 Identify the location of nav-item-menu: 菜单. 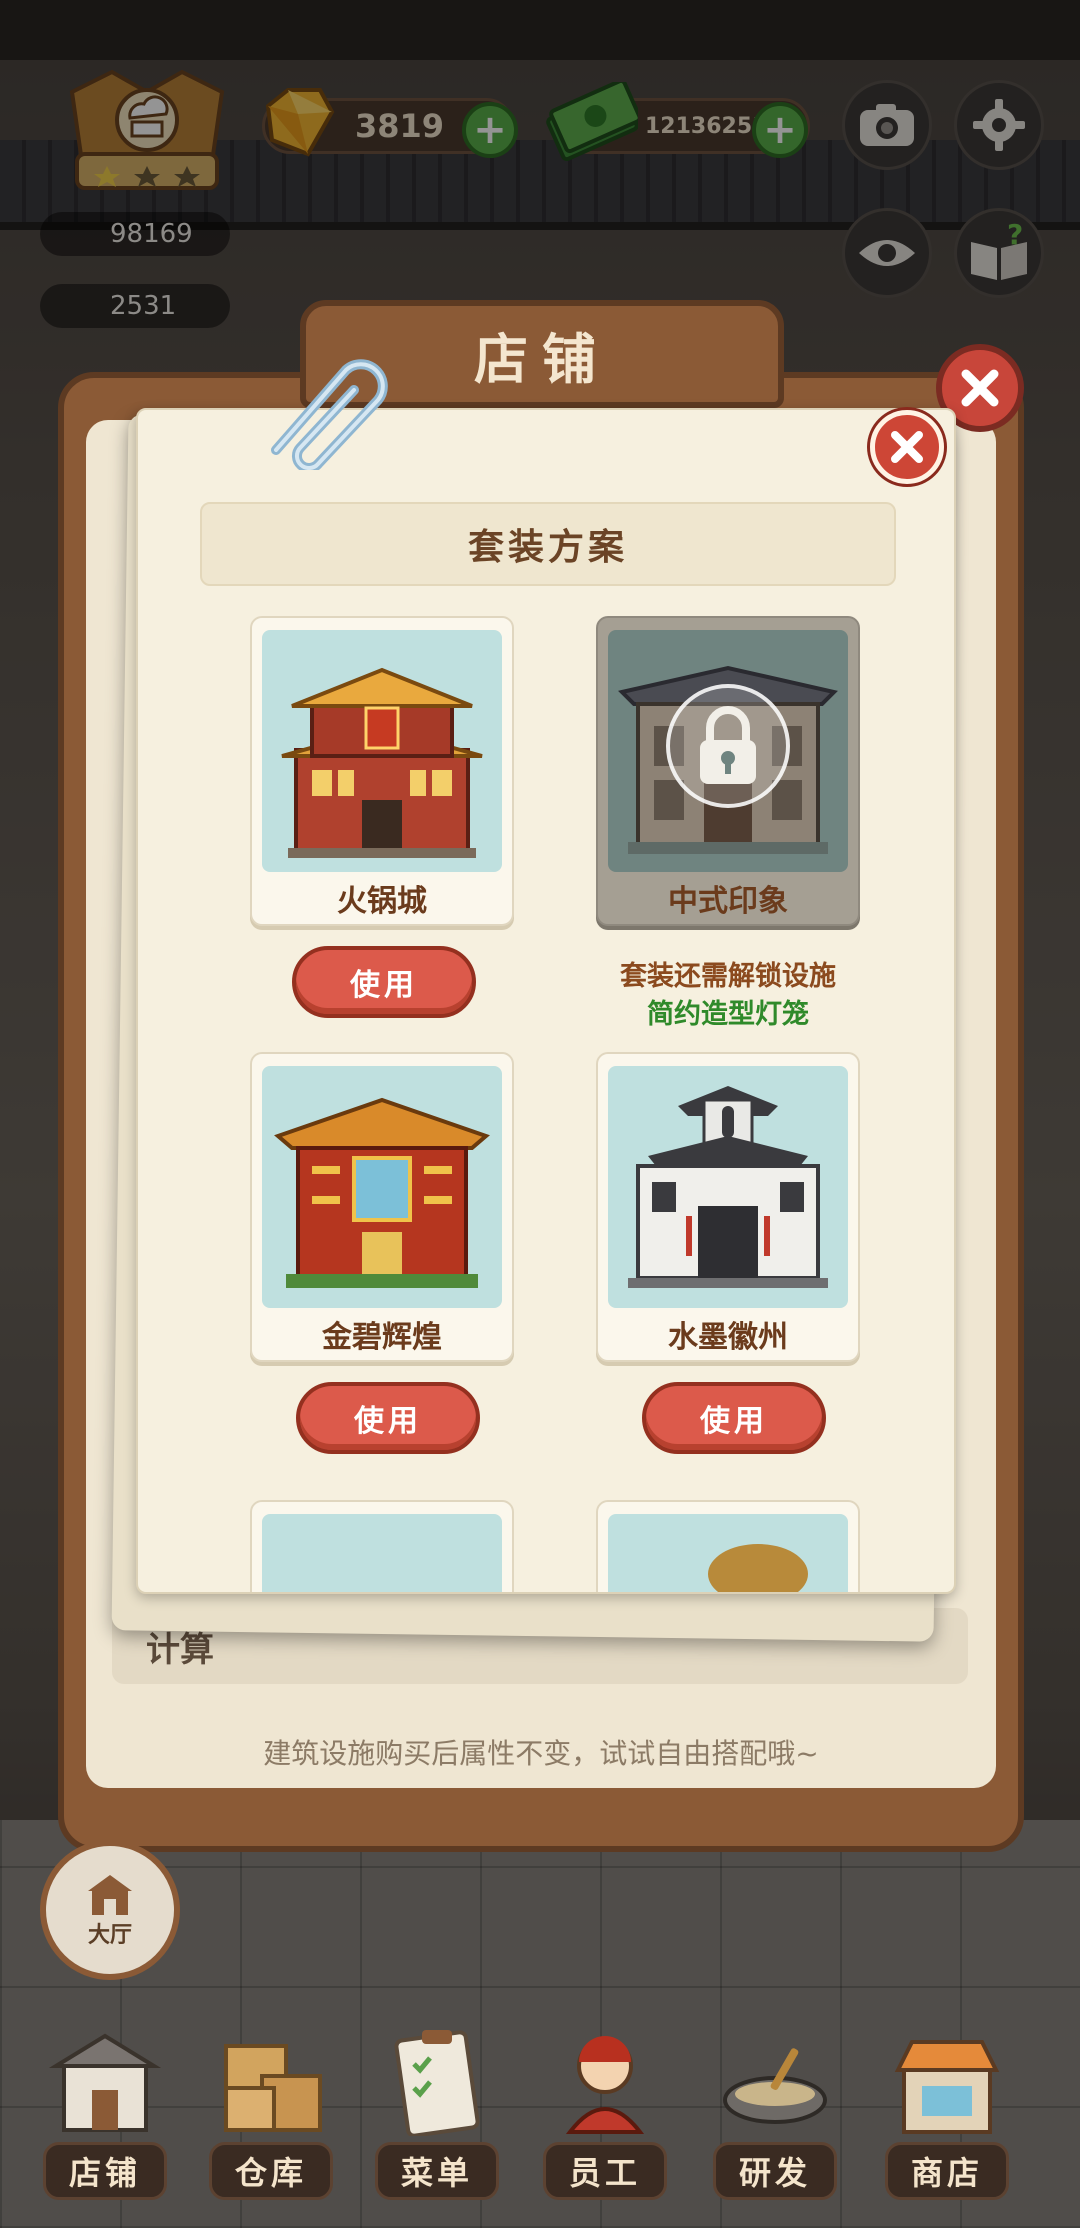
(437, 2100).